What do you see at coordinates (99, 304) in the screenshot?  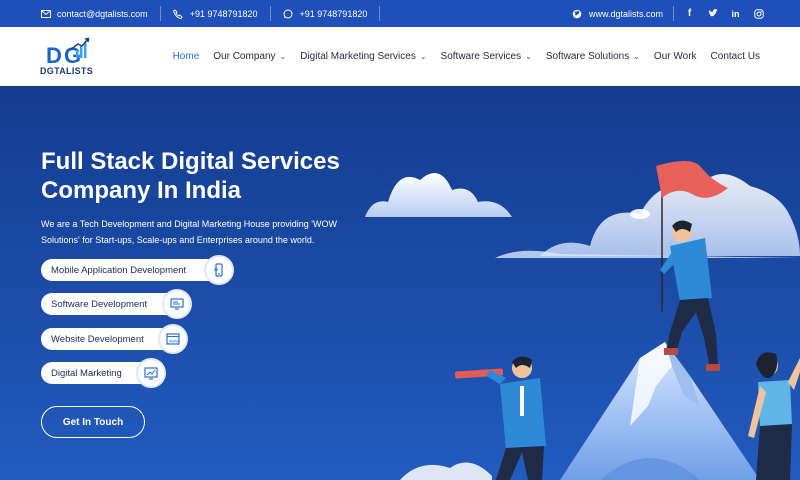 I see `service-label: Software Development` at bounding box center [99, 304].